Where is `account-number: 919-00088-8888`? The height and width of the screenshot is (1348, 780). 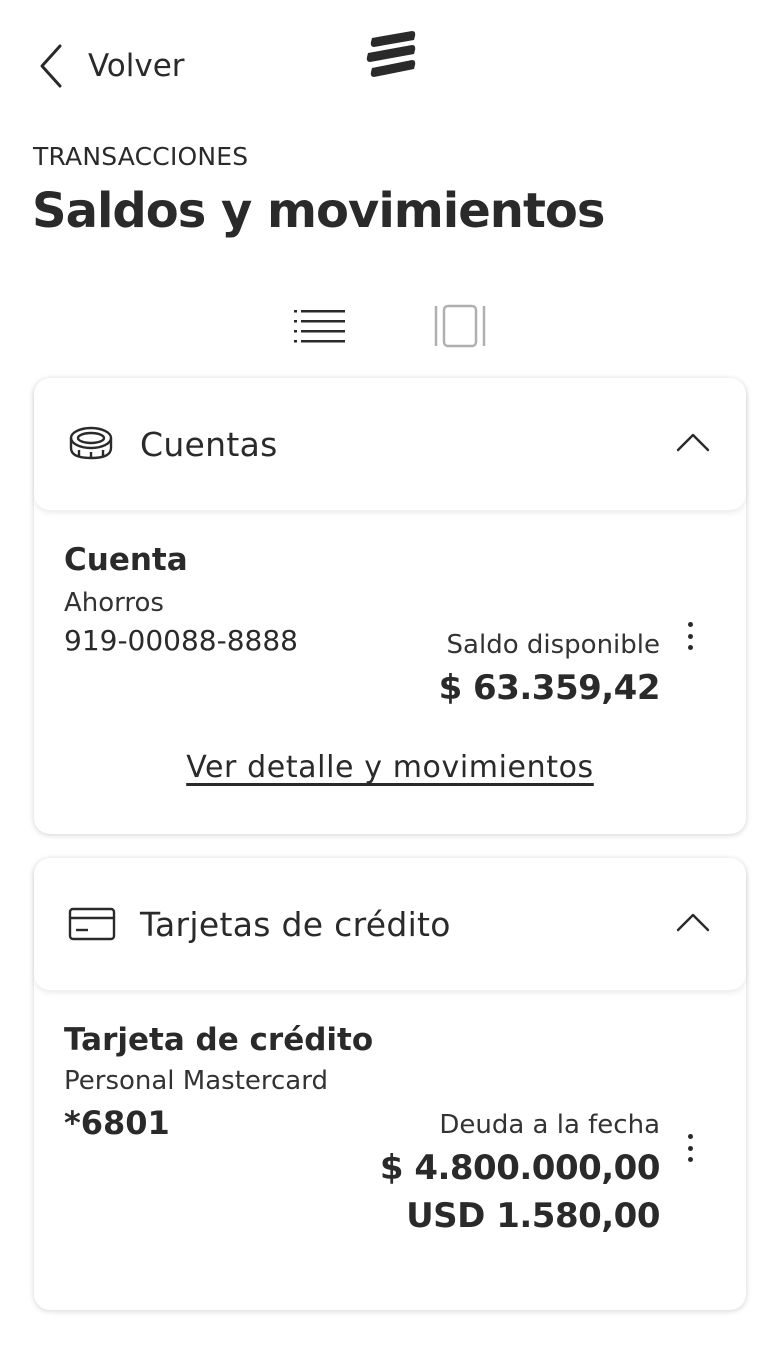 account-number: 919-00088-8888 is located at coordinates (181, 640).